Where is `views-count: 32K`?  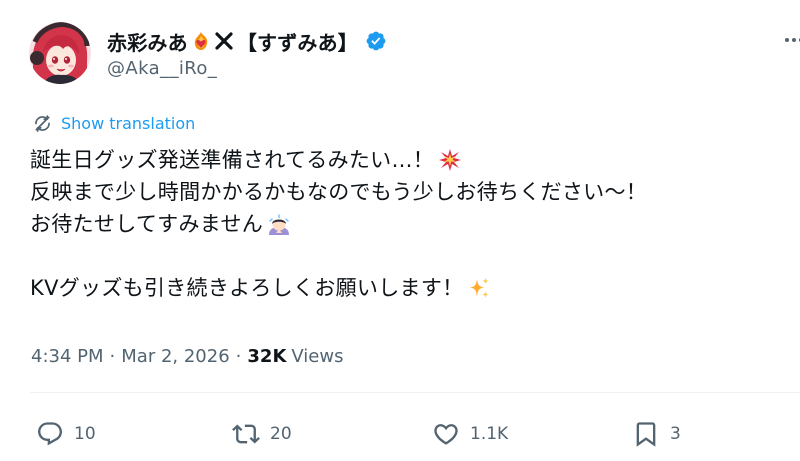
views-count: 32K is located at coordinates (266, 356).